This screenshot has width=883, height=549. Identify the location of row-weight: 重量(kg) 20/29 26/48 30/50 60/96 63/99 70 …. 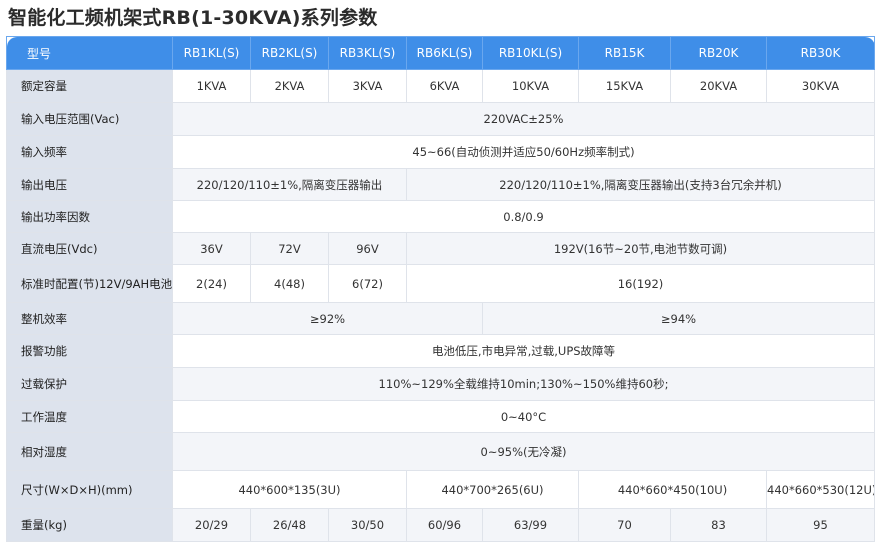
(440, 525).